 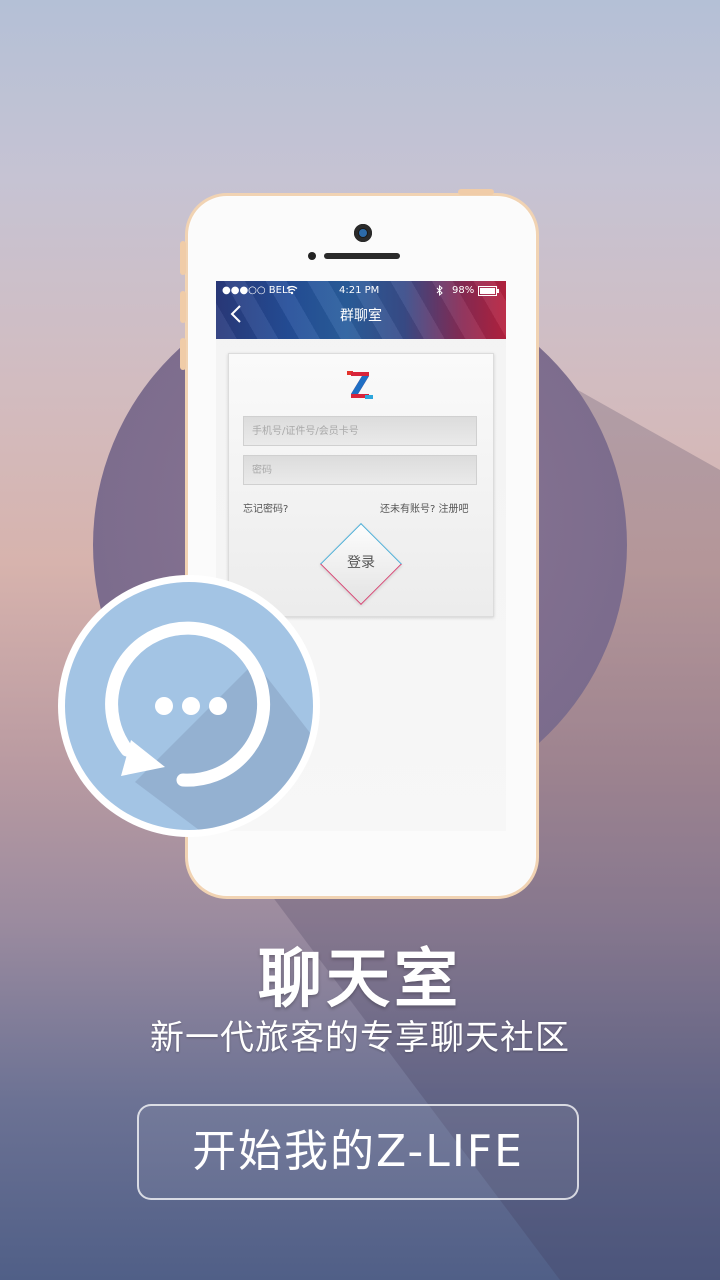 What do you see at coordinates (183, 258) in the screenshot?
I see `phone-mute-button` at bounding box center [183, 258].